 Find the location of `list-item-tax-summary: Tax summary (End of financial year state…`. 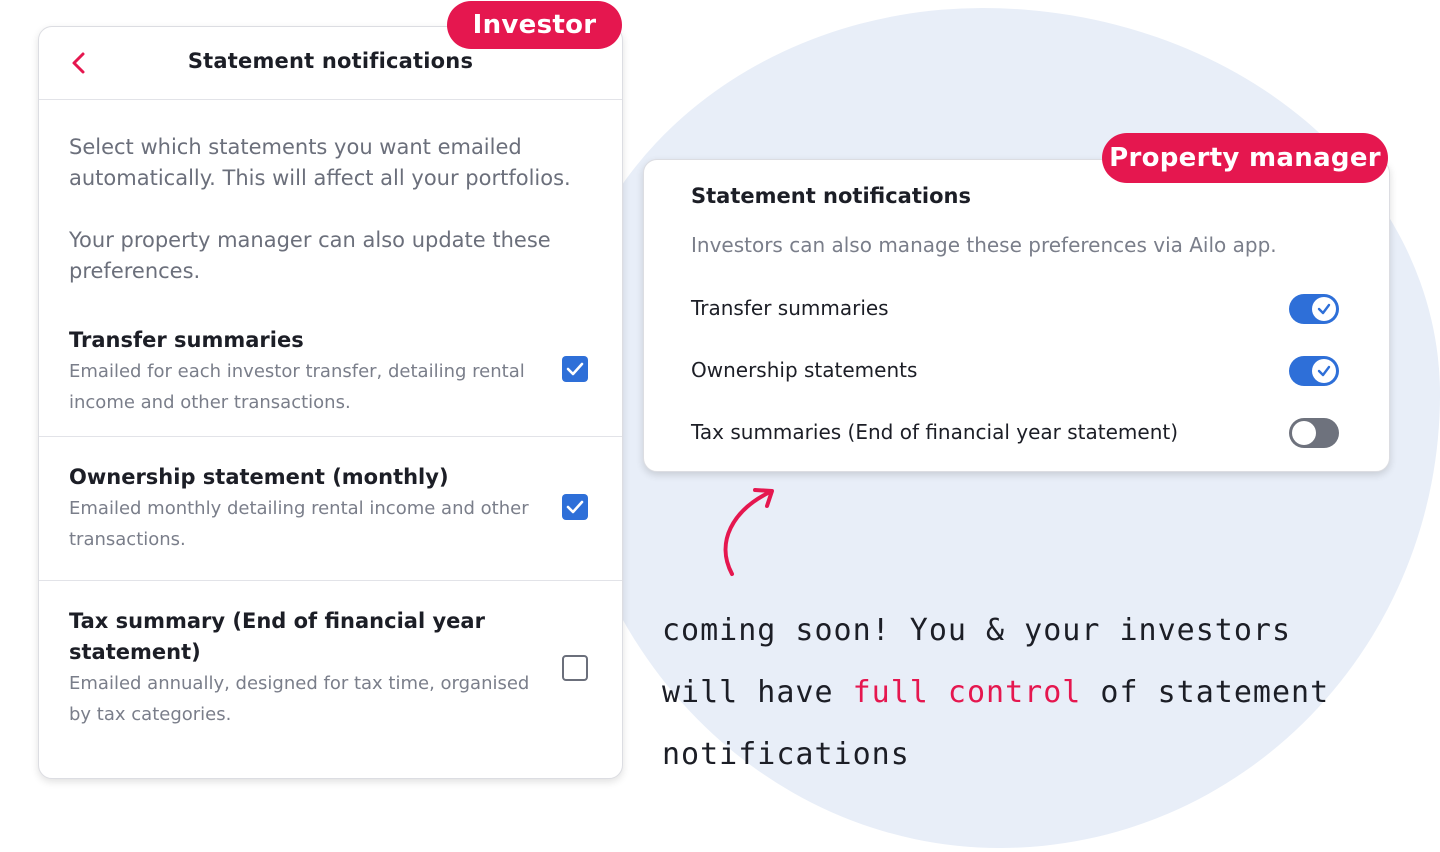

list-item-tax-summary: Tax summary (End of financial year state… is located at coordinates (330, 655).